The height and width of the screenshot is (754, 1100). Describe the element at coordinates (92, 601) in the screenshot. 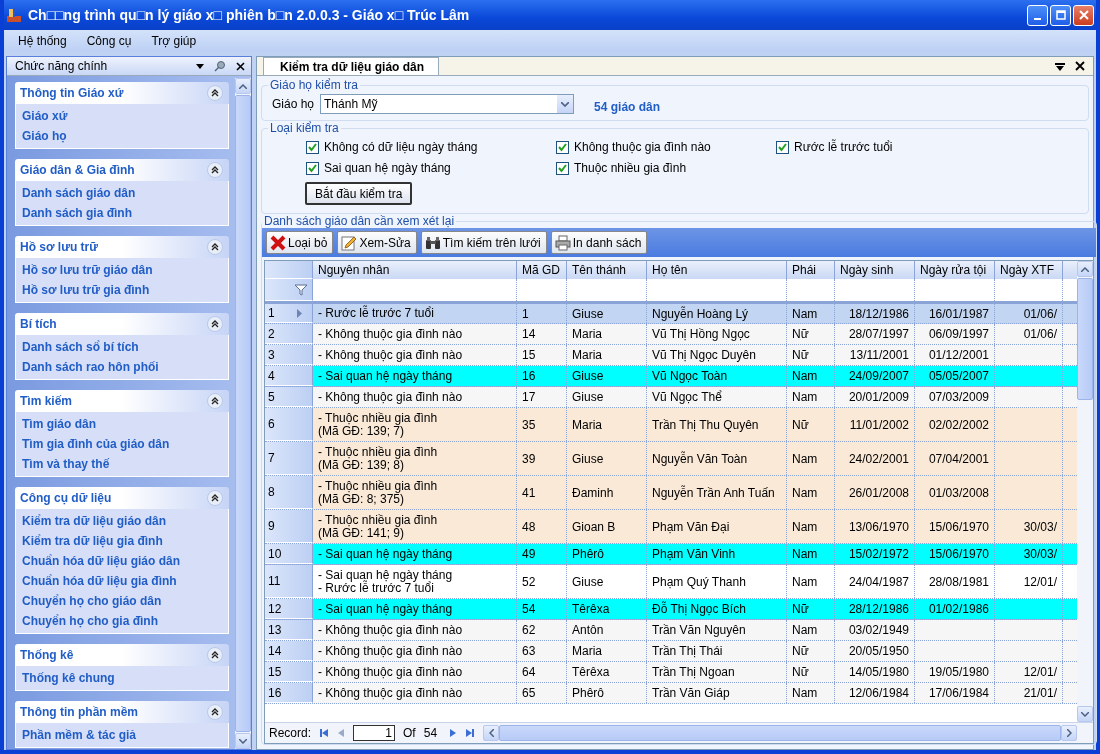

I see `nav-link: Chuyển họ cho giáo dân` at that location.